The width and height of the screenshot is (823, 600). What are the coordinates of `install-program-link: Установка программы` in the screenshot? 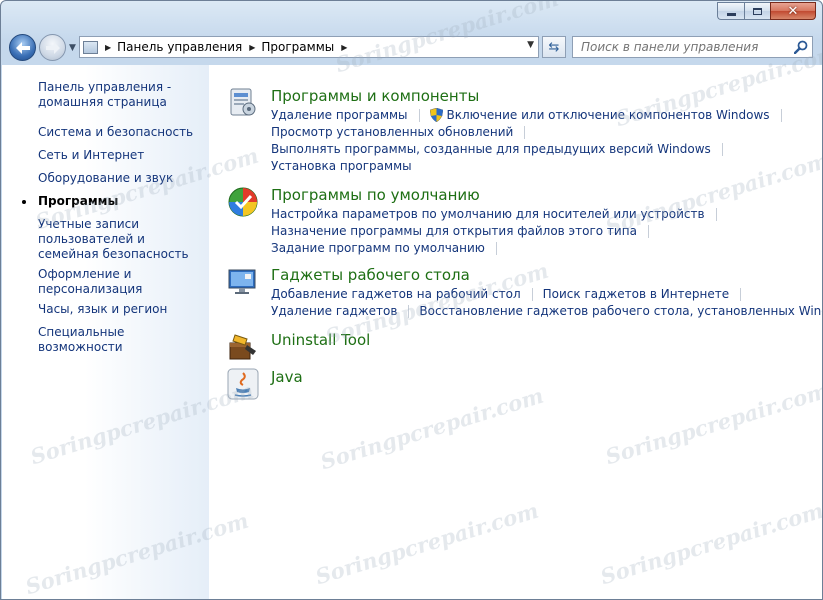 It's located at (341, 166).